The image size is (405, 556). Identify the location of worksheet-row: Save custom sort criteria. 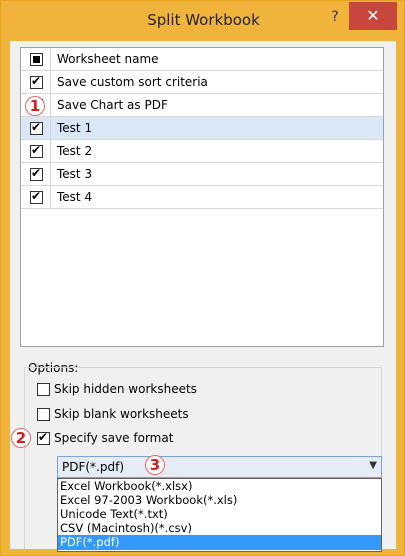
(202, 82).